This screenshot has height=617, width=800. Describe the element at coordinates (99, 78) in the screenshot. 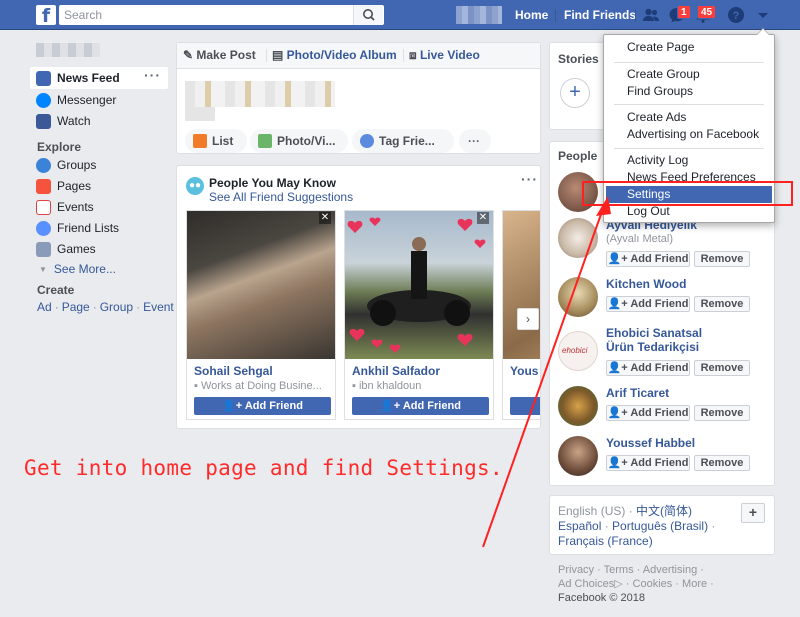

I see `sidebar-item-news-feed: News Feed ···` at that location.